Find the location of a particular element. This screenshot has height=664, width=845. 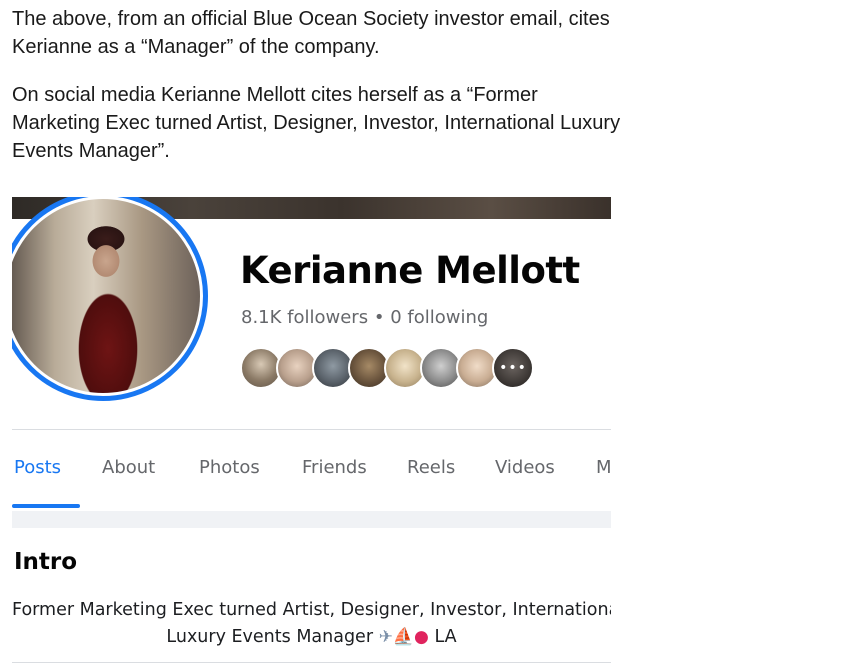

intro-heading: Intro is located at coordinates (46, 562).